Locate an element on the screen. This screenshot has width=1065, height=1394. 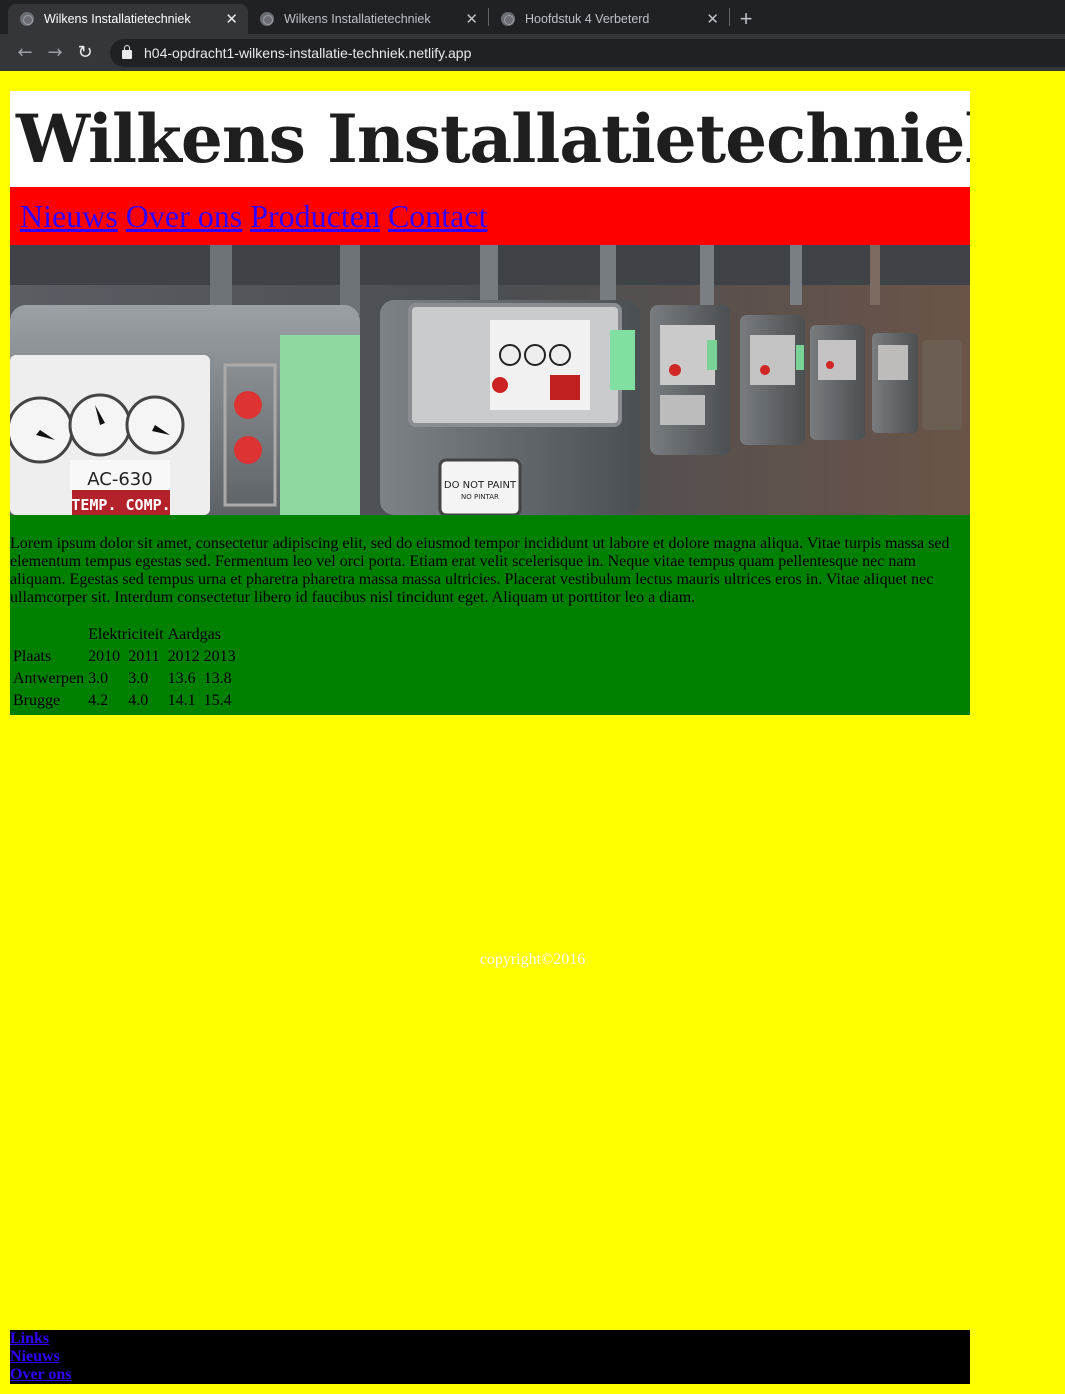
table-row: Elektriciteit Aardgas is located at coordinates (124, 635).